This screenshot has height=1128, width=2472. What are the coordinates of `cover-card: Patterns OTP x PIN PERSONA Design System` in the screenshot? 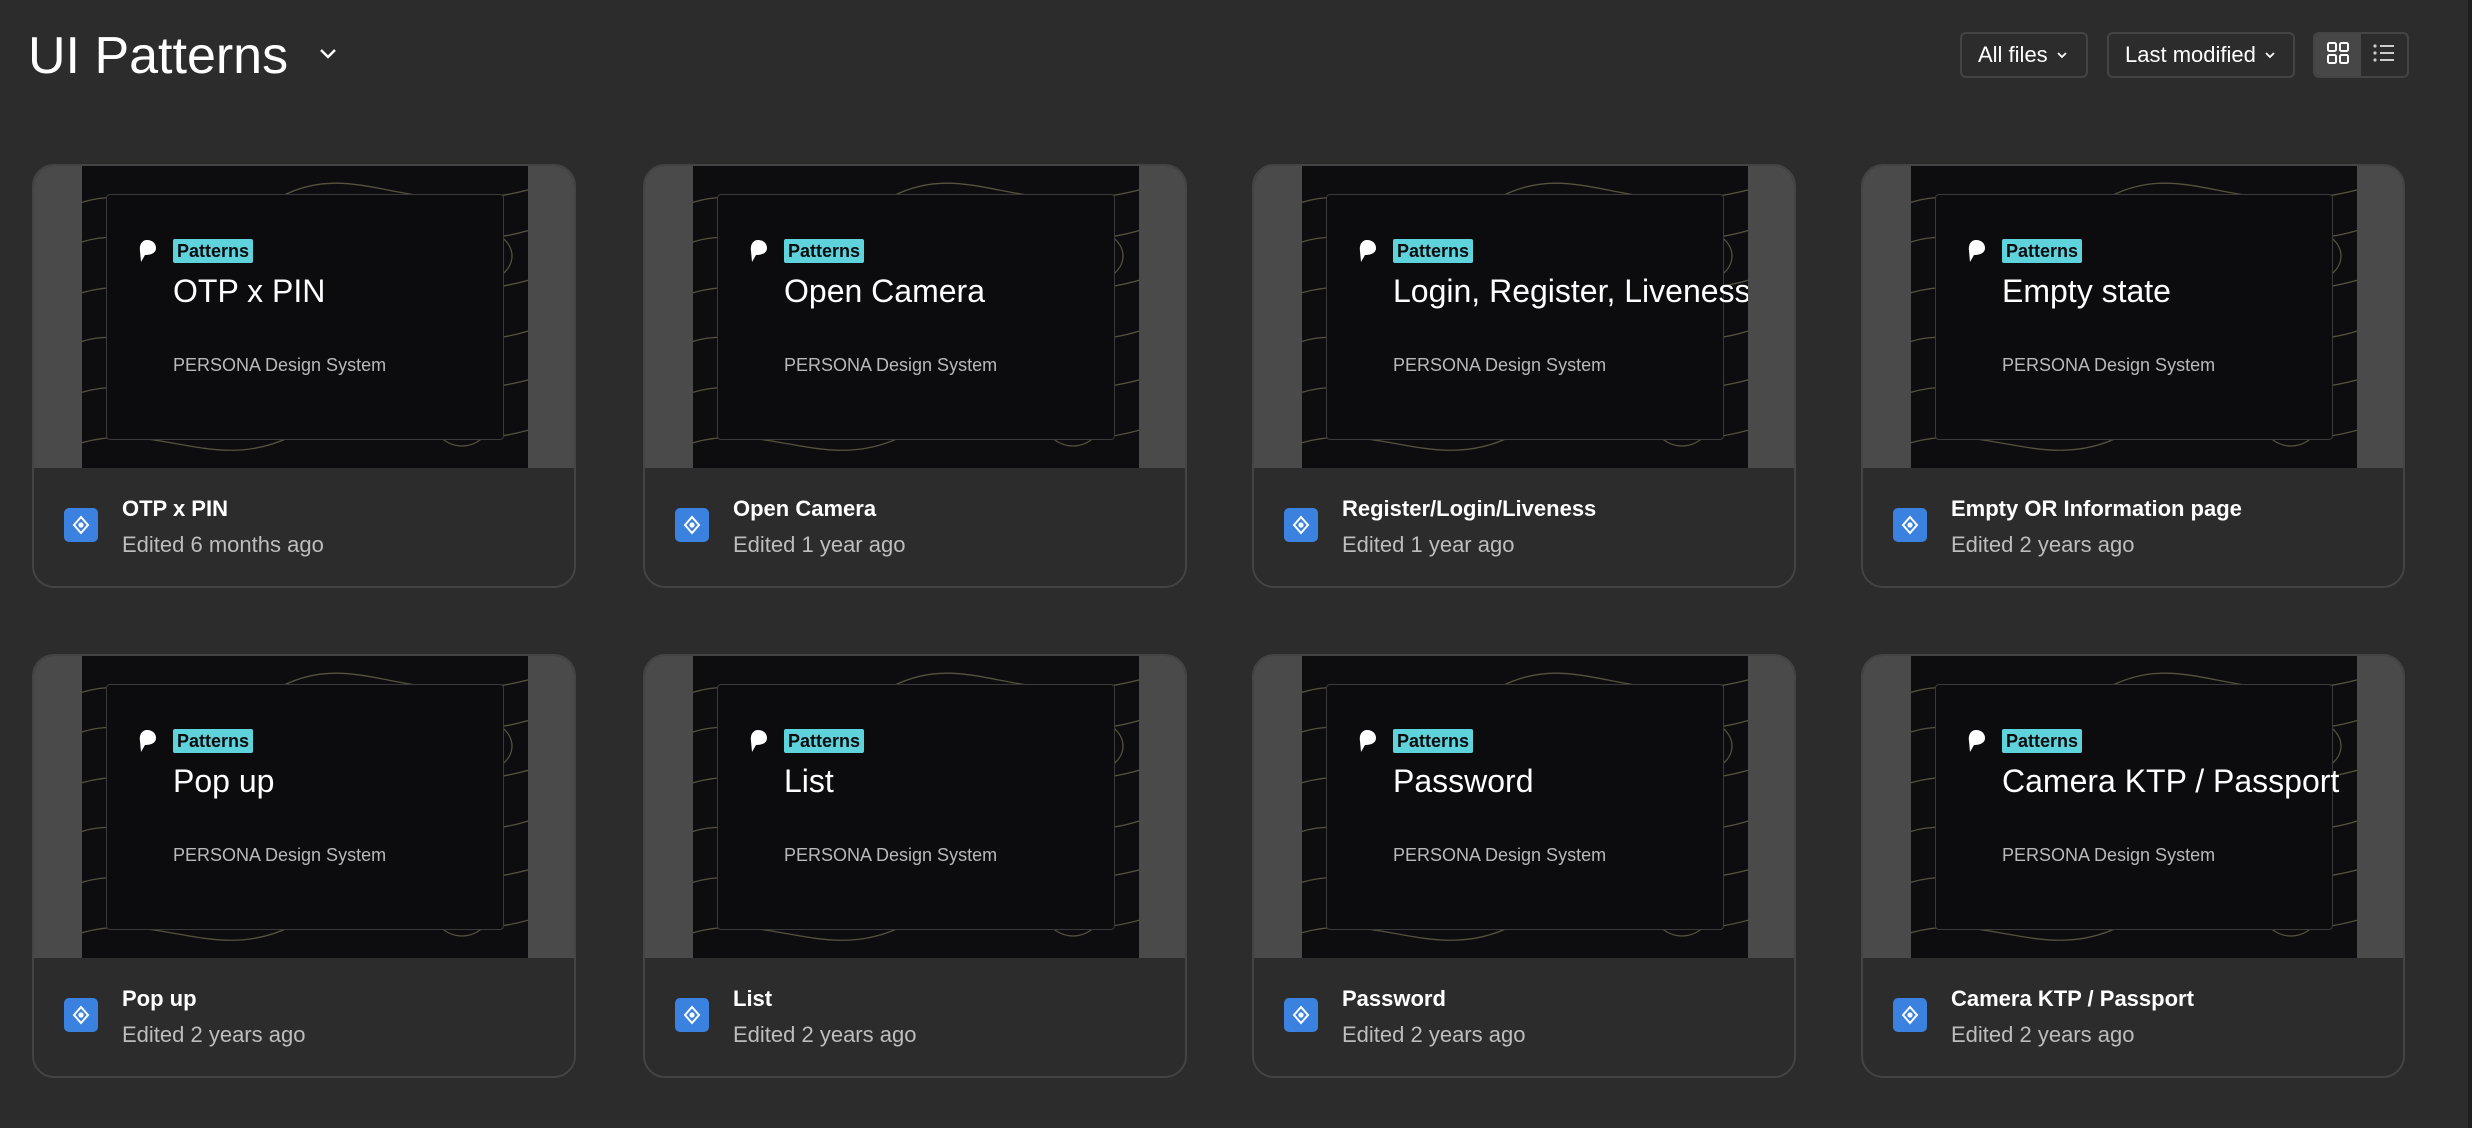 It's located at (305, 317).